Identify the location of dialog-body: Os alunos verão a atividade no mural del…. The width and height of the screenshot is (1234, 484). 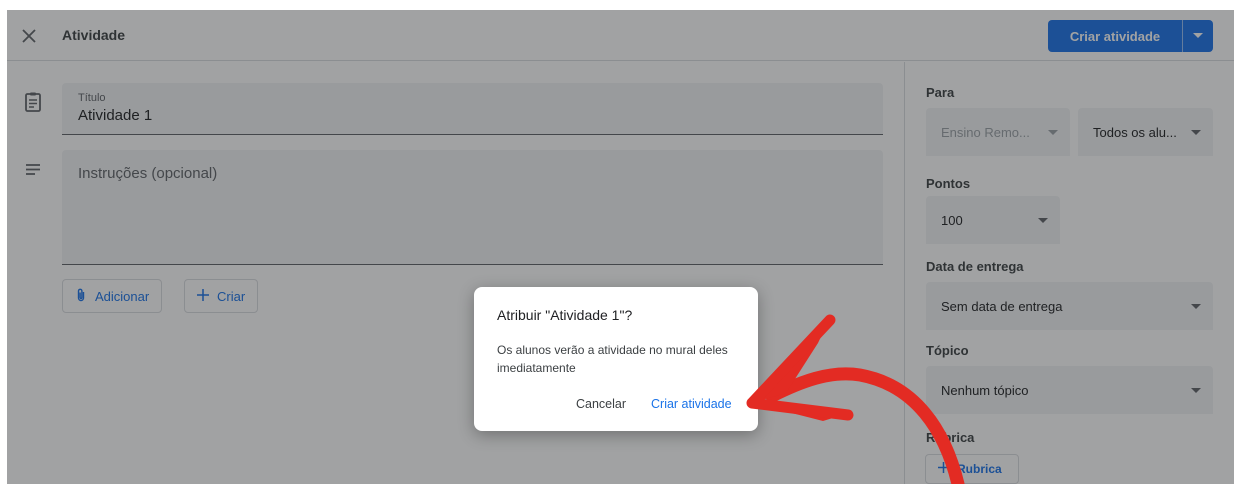
(612, 359).